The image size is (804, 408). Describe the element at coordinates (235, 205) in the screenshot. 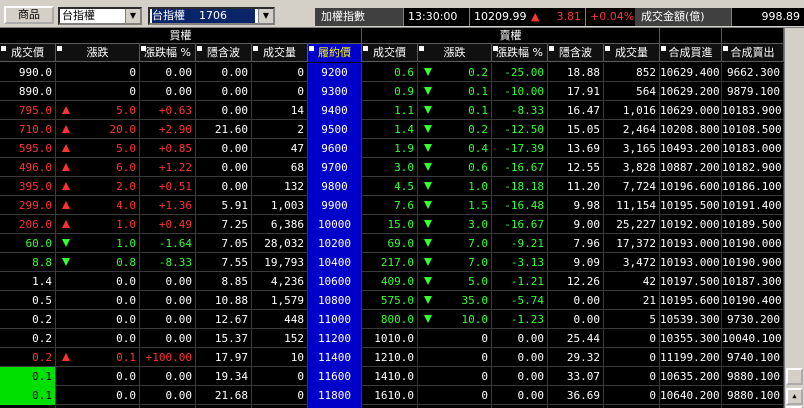

I see `call-iv-cell-value: 5.91` at that location.